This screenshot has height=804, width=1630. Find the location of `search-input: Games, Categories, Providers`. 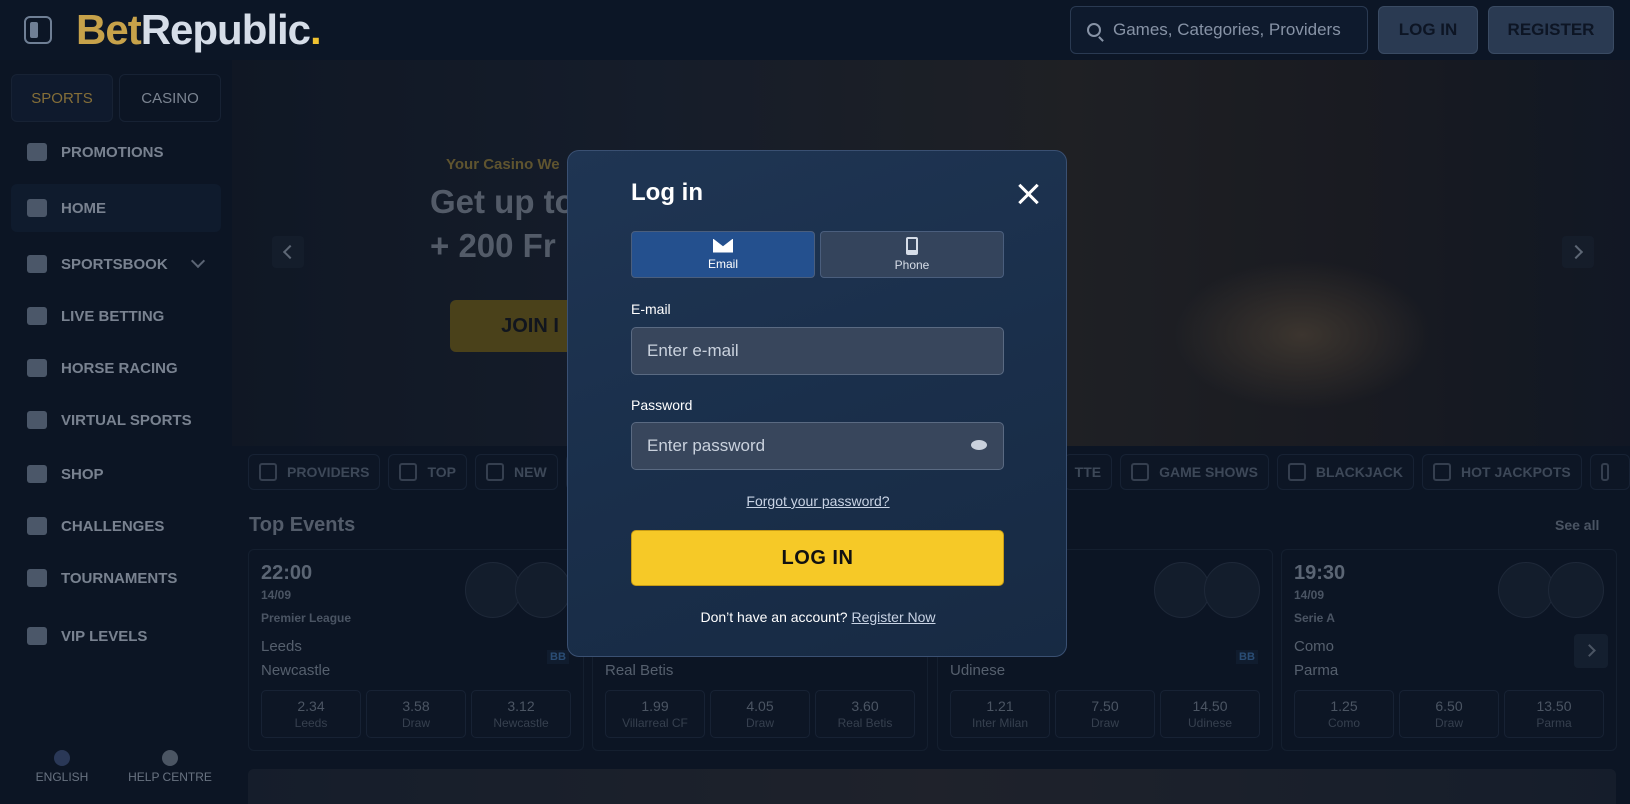

search-input: Games, Categories, Providers is located at coordinates (1219, 30).